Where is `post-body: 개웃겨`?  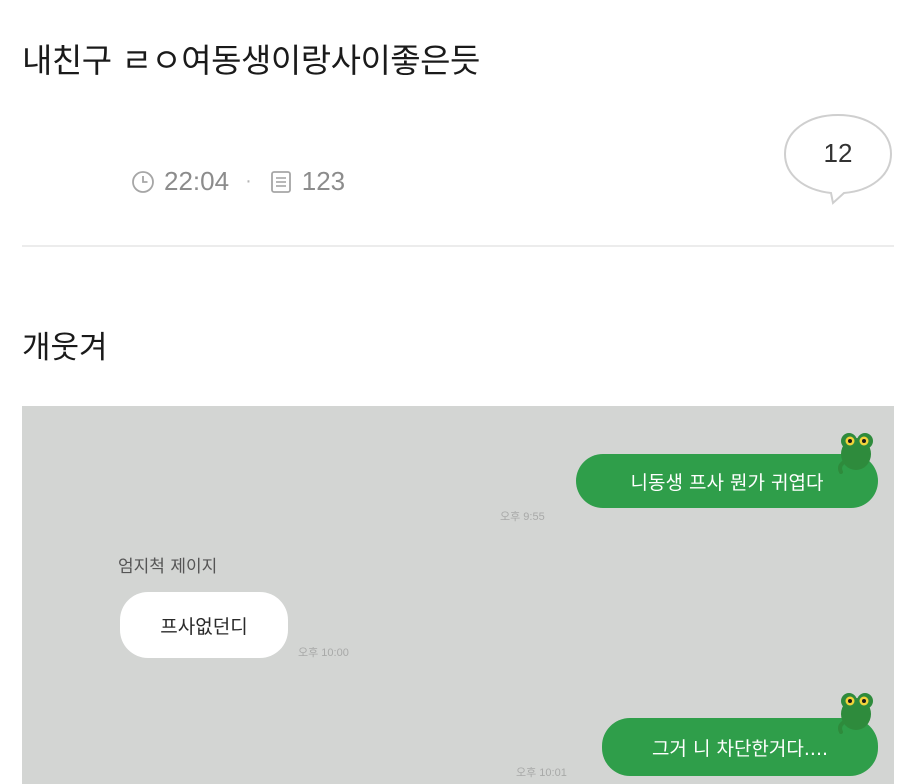
post-body: 개웃겨 is located at coordinates (65, 348).